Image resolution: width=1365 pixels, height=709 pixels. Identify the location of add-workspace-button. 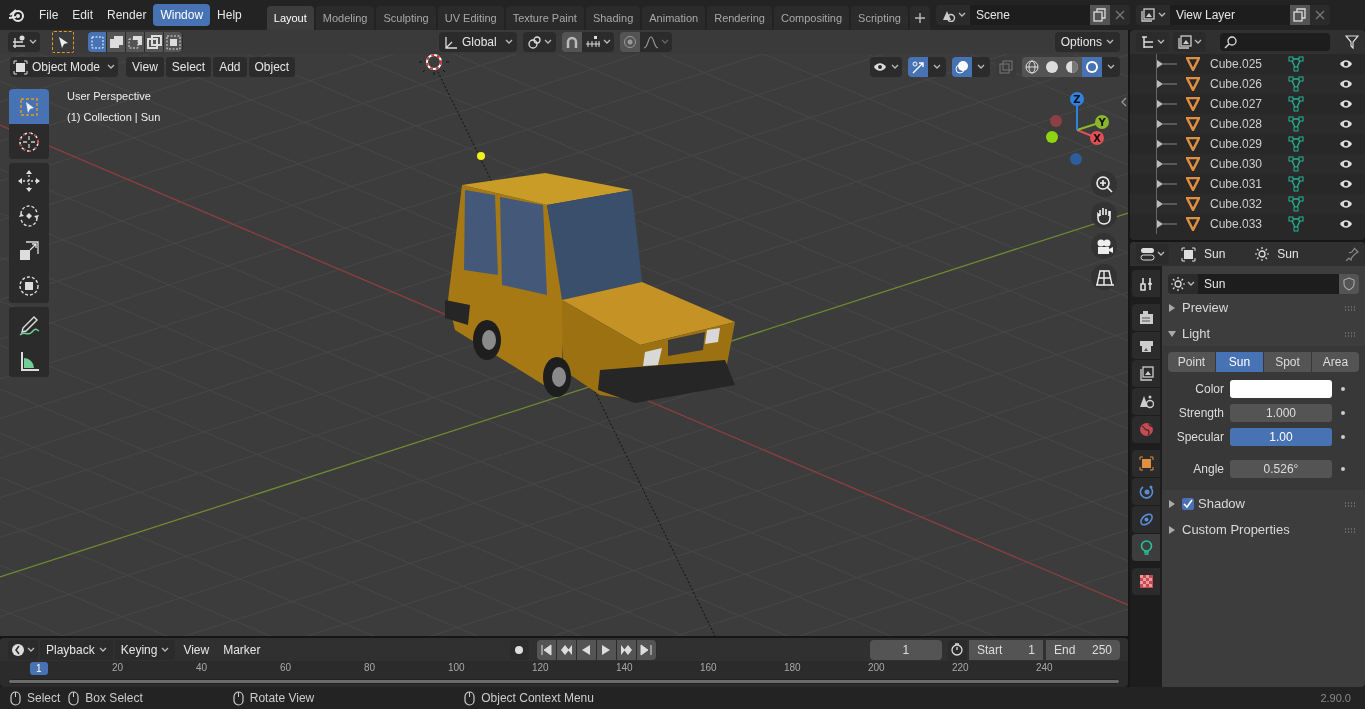
(919, 18).